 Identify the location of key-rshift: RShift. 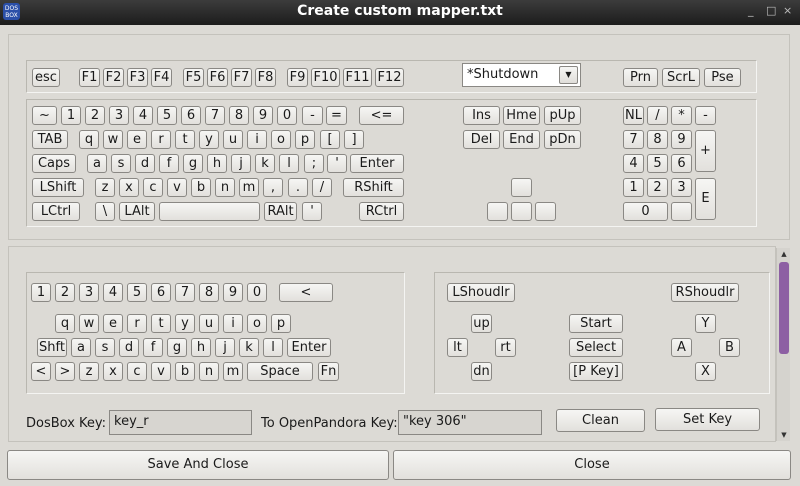
(373, 187).